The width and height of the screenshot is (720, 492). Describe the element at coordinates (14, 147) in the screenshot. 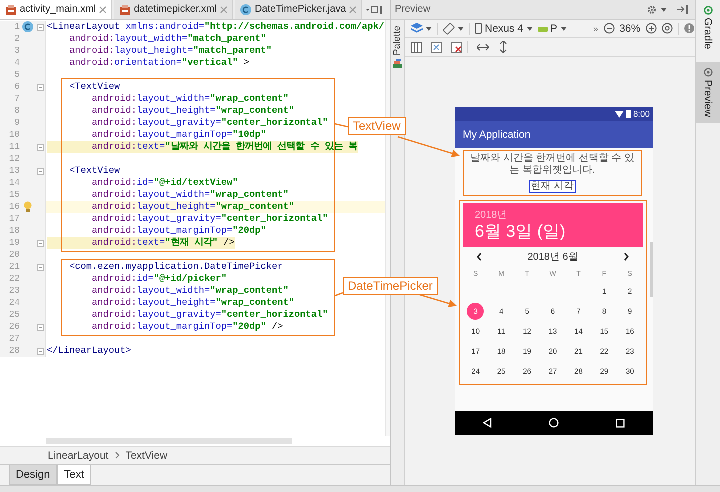

I see `line-number: 11` at that location.